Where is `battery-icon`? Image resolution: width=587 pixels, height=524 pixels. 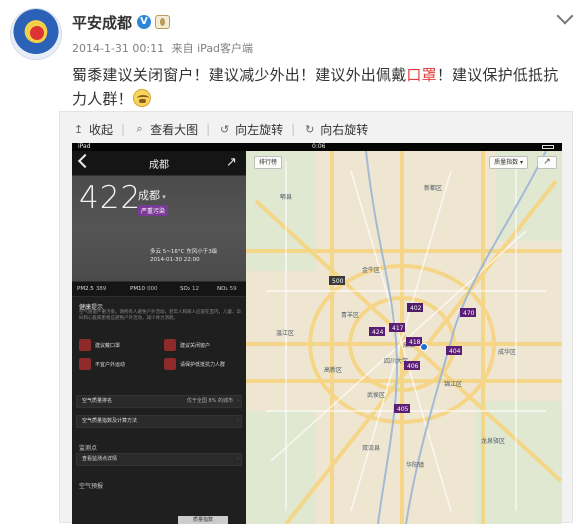 battery-icon is located at coordinates (548, 147).